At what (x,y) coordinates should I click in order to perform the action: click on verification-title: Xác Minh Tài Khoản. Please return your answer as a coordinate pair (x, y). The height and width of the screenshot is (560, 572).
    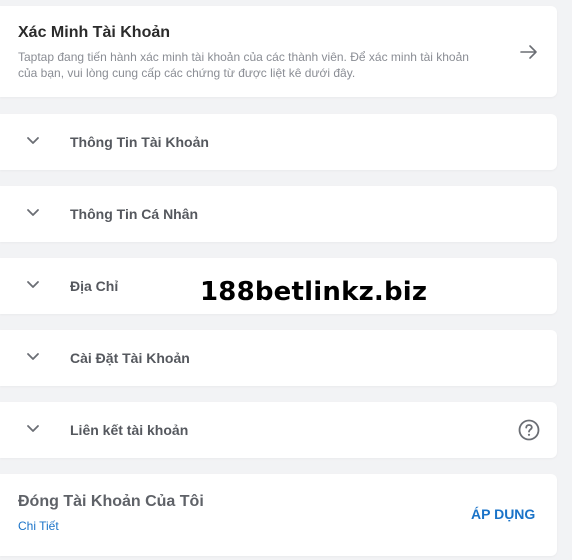
    Looking at the image, I should click on (94, 32).